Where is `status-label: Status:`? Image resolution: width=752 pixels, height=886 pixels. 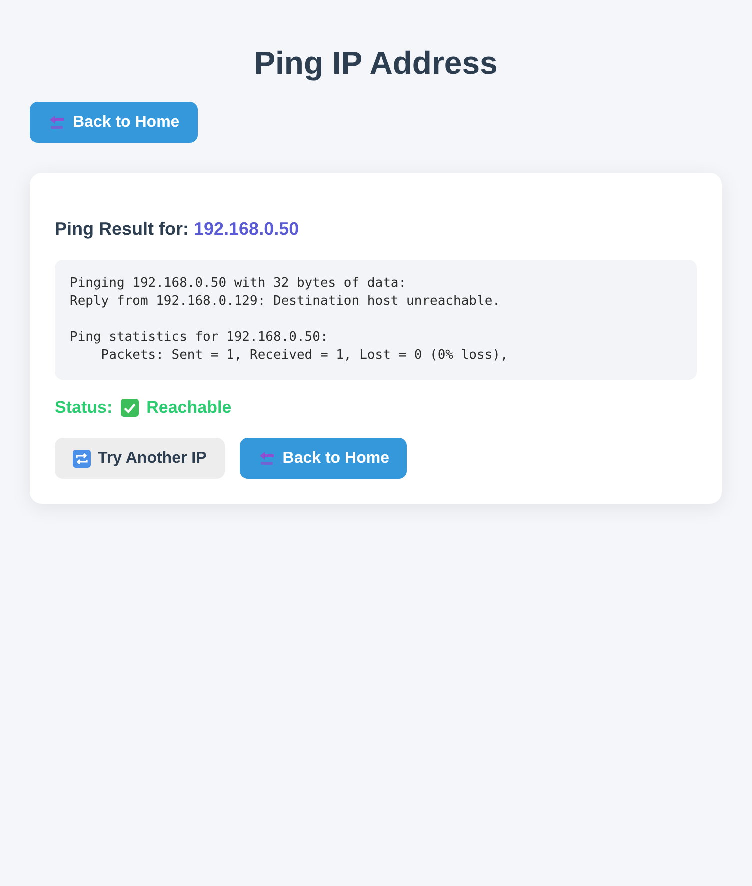
status-label: Status: is located at coordinates (84, 408).